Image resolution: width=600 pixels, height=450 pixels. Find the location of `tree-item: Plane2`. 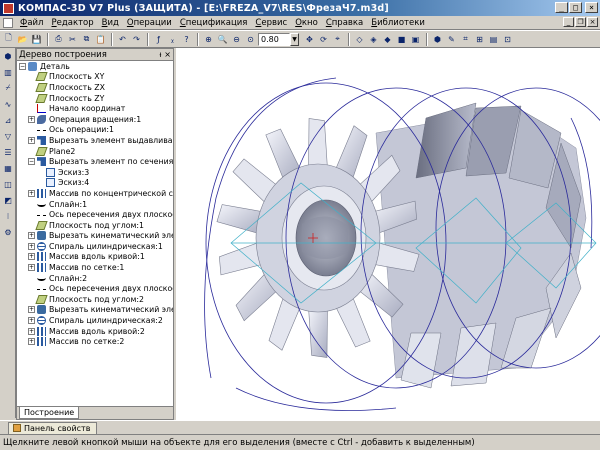

tree-item: Plane2 is located at coordinates (95, 151).